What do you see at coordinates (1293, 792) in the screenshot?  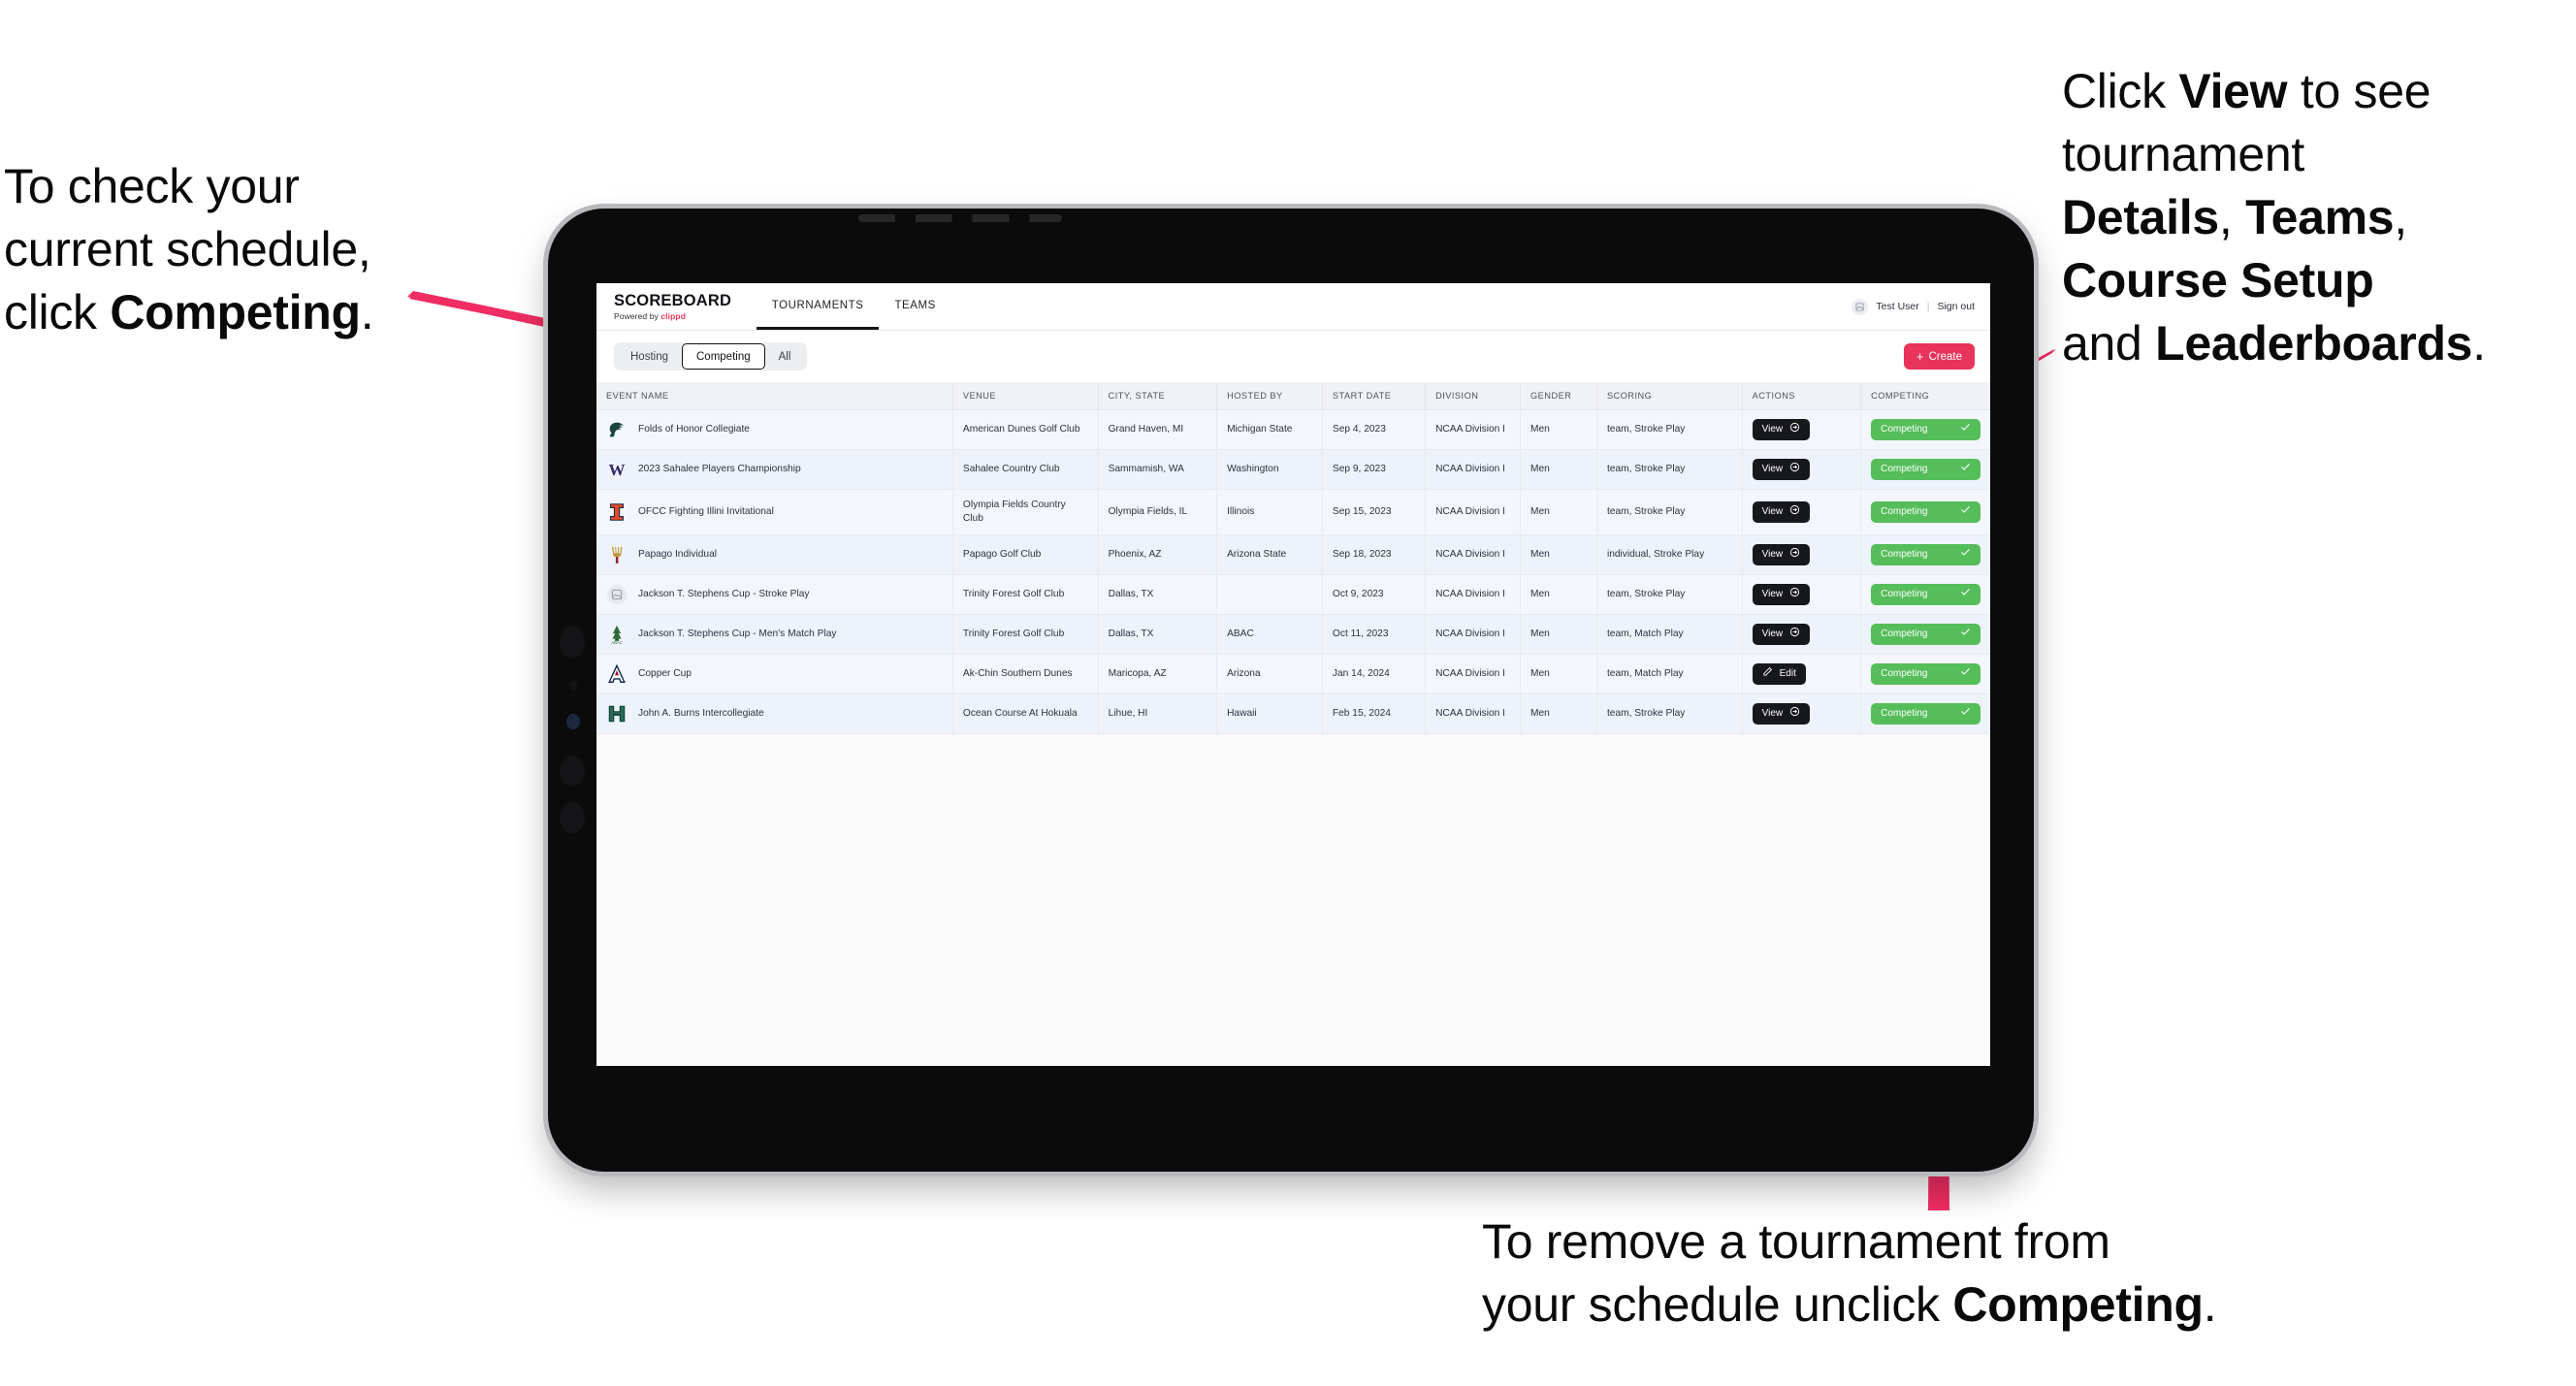 I see `table-empty-area` at bounding box center [1293, 792].